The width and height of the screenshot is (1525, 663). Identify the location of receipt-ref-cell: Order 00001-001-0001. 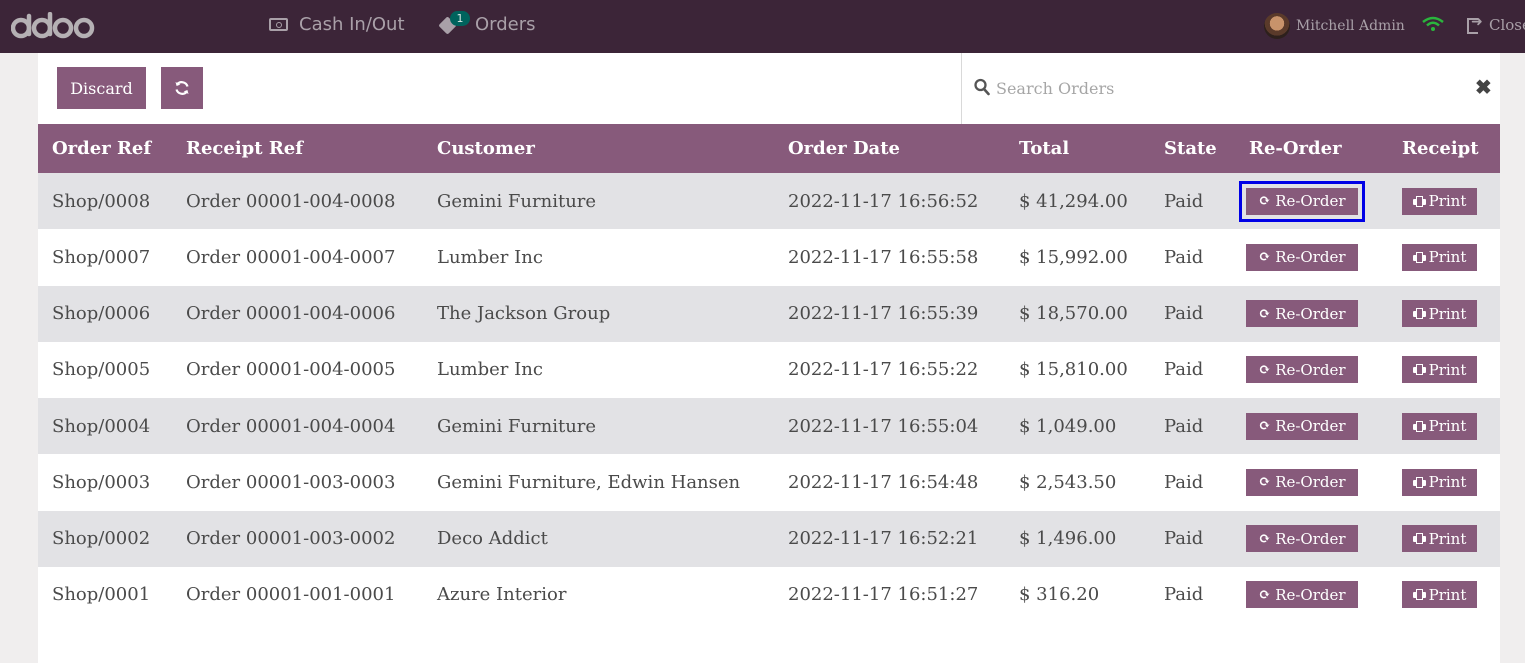
(291, 595).